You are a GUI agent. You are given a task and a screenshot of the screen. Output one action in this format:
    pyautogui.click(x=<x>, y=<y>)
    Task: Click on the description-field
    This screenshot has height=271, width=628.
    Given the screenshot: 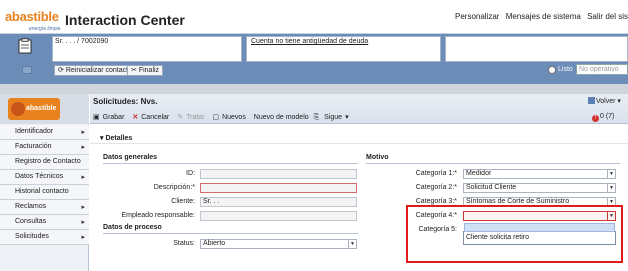 What is the action you would take?
    pyautogui.click(x=278, y=188)
    